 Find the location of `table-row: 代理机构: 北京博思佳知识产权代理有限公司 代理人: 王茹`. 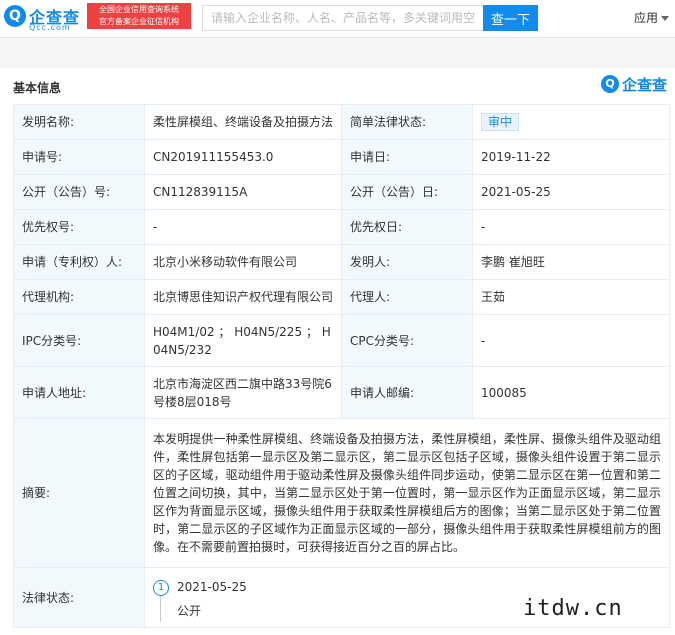

table-row: 代理机构: 北京博思佳知识产权代理有限公司 代理人: 王茹 is located at coordinates (341, 297).